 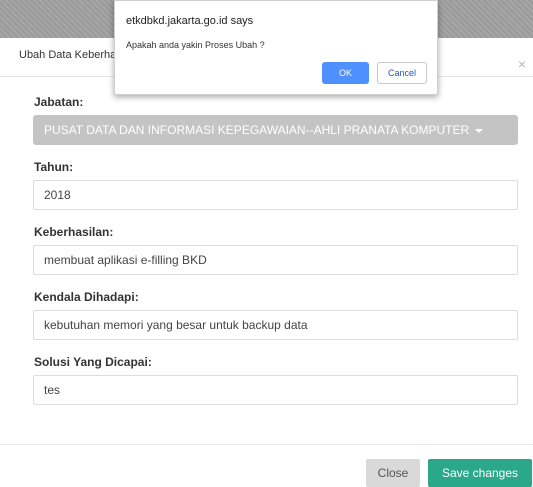 I want to click on close-button: Close, so click(x=393, y=473).